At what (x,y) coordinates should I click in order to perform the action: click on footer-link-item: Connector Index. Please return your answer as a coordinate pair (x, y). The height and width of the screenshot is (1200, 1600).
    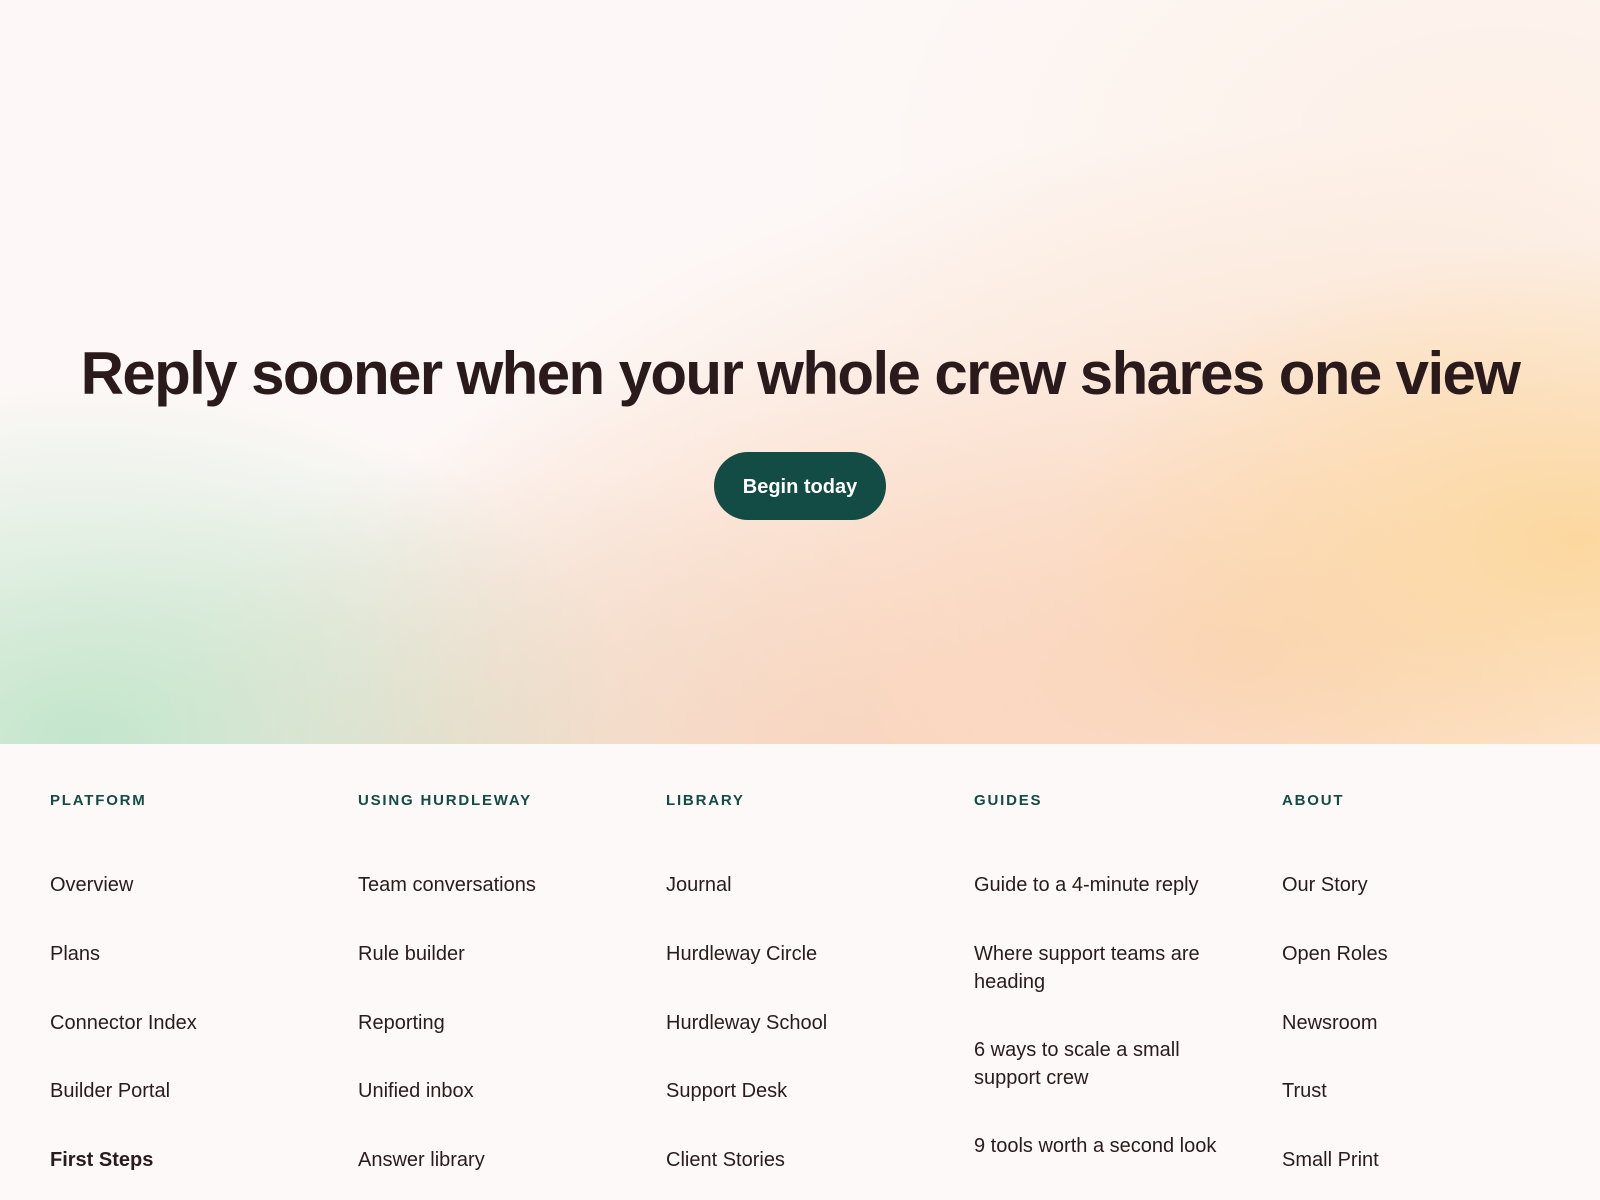
    Looking at the image, I should click on (185, 1023).